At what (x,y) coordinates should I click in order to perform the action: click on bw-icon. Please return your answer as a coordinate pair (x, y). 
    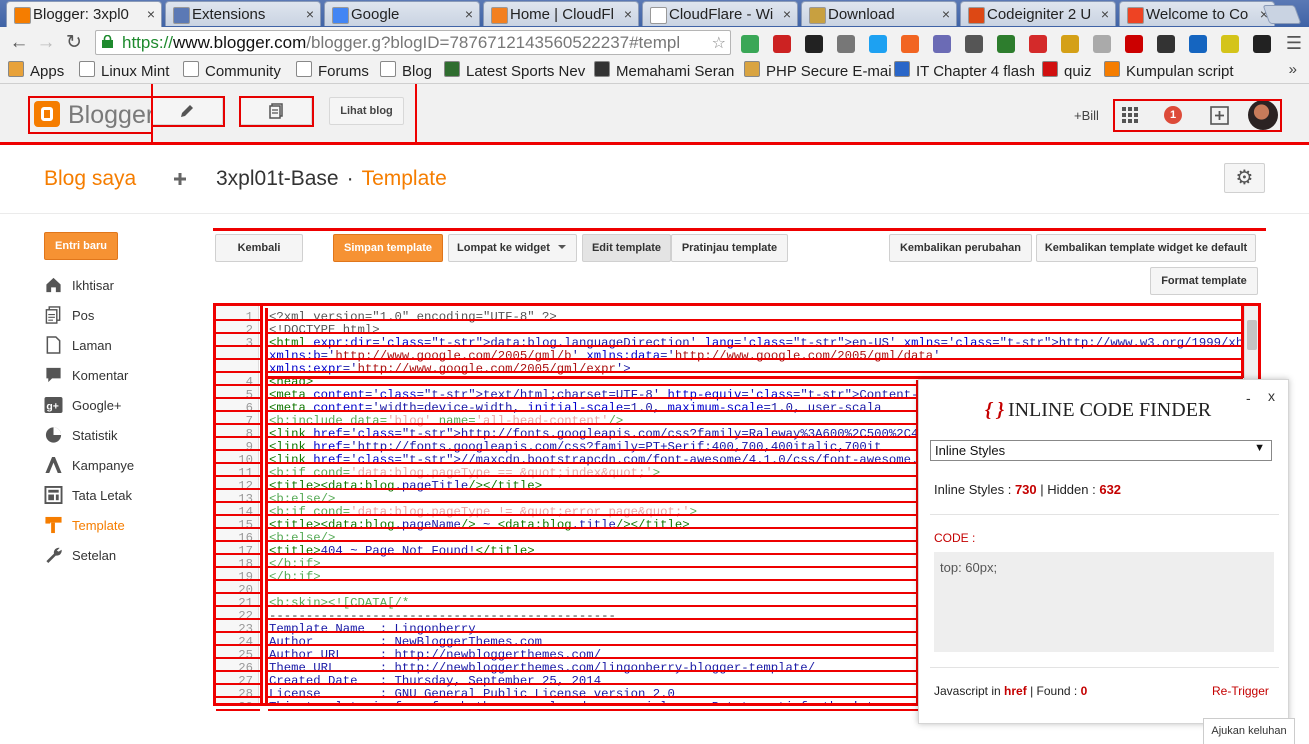
    Looking at the image, I should click on (1262, 44).